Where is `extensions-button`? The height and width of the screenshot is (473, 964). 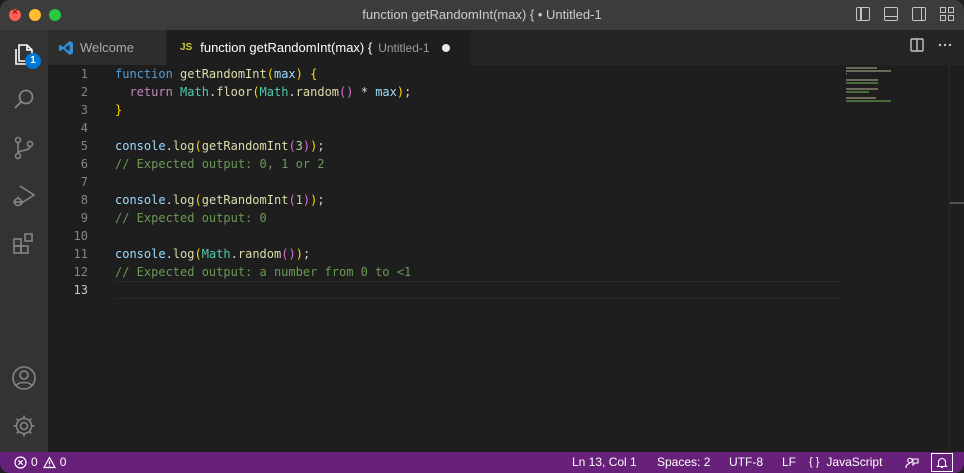
extensions-button is located at coordinates (24, 244).